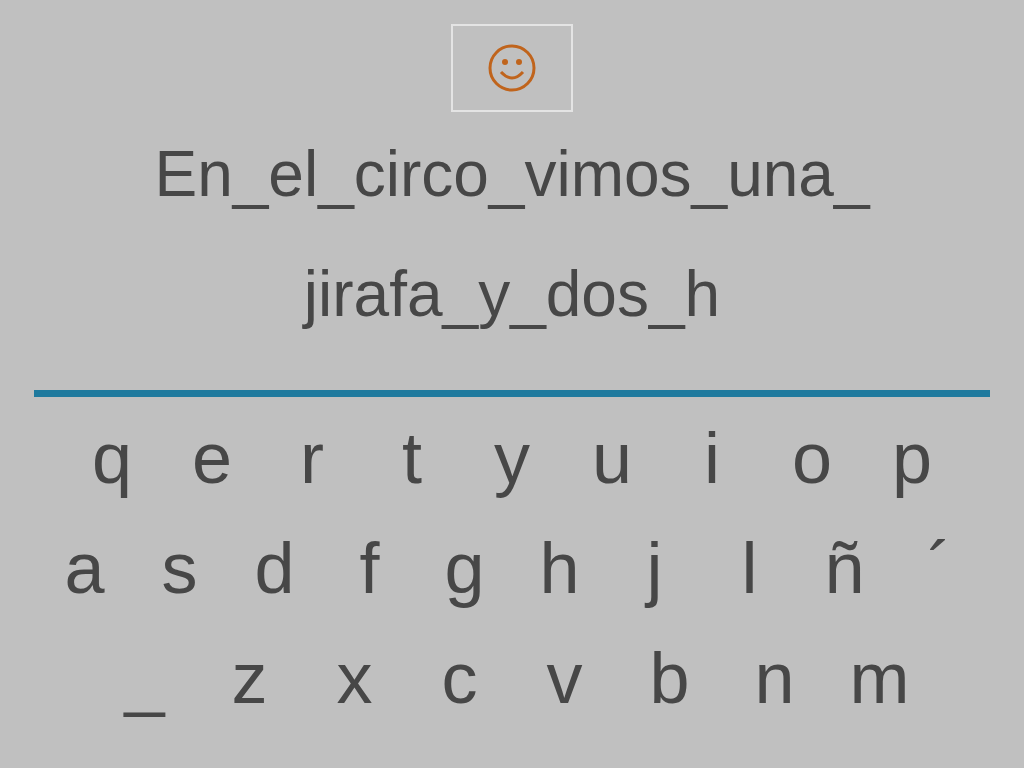 This screenshot has width=1024, height=768. I want to click on letter-key: t, so click(412, 458).